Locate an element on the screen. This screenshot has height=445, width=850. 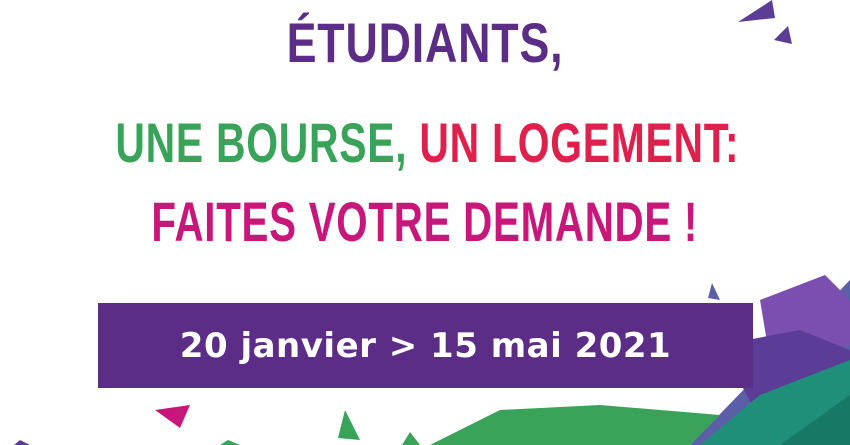
triangle-green-center is located at coordinates (349, 425).